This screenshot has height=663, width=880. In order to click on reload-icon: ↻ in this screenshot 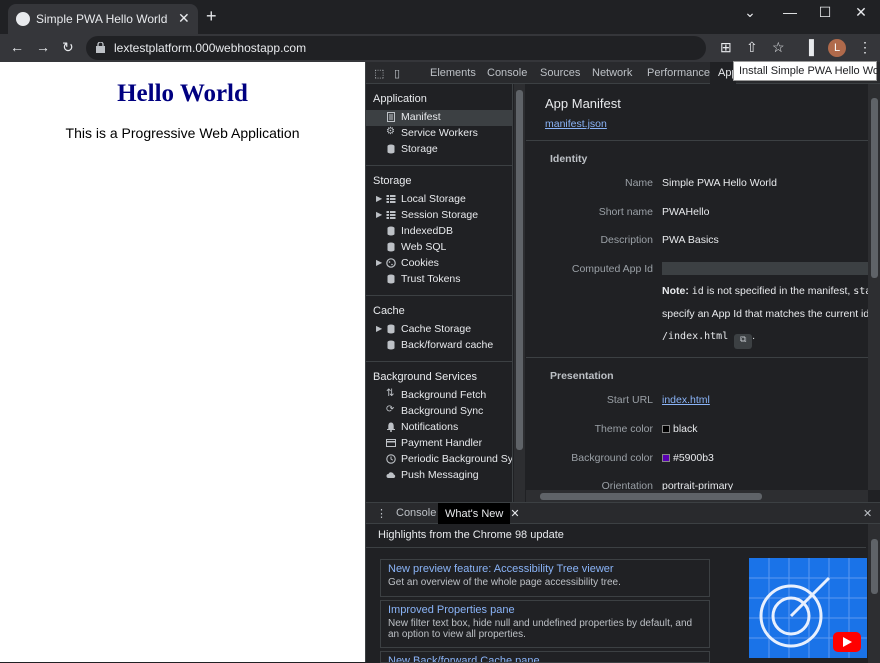, I will do `click(68, 47)`.